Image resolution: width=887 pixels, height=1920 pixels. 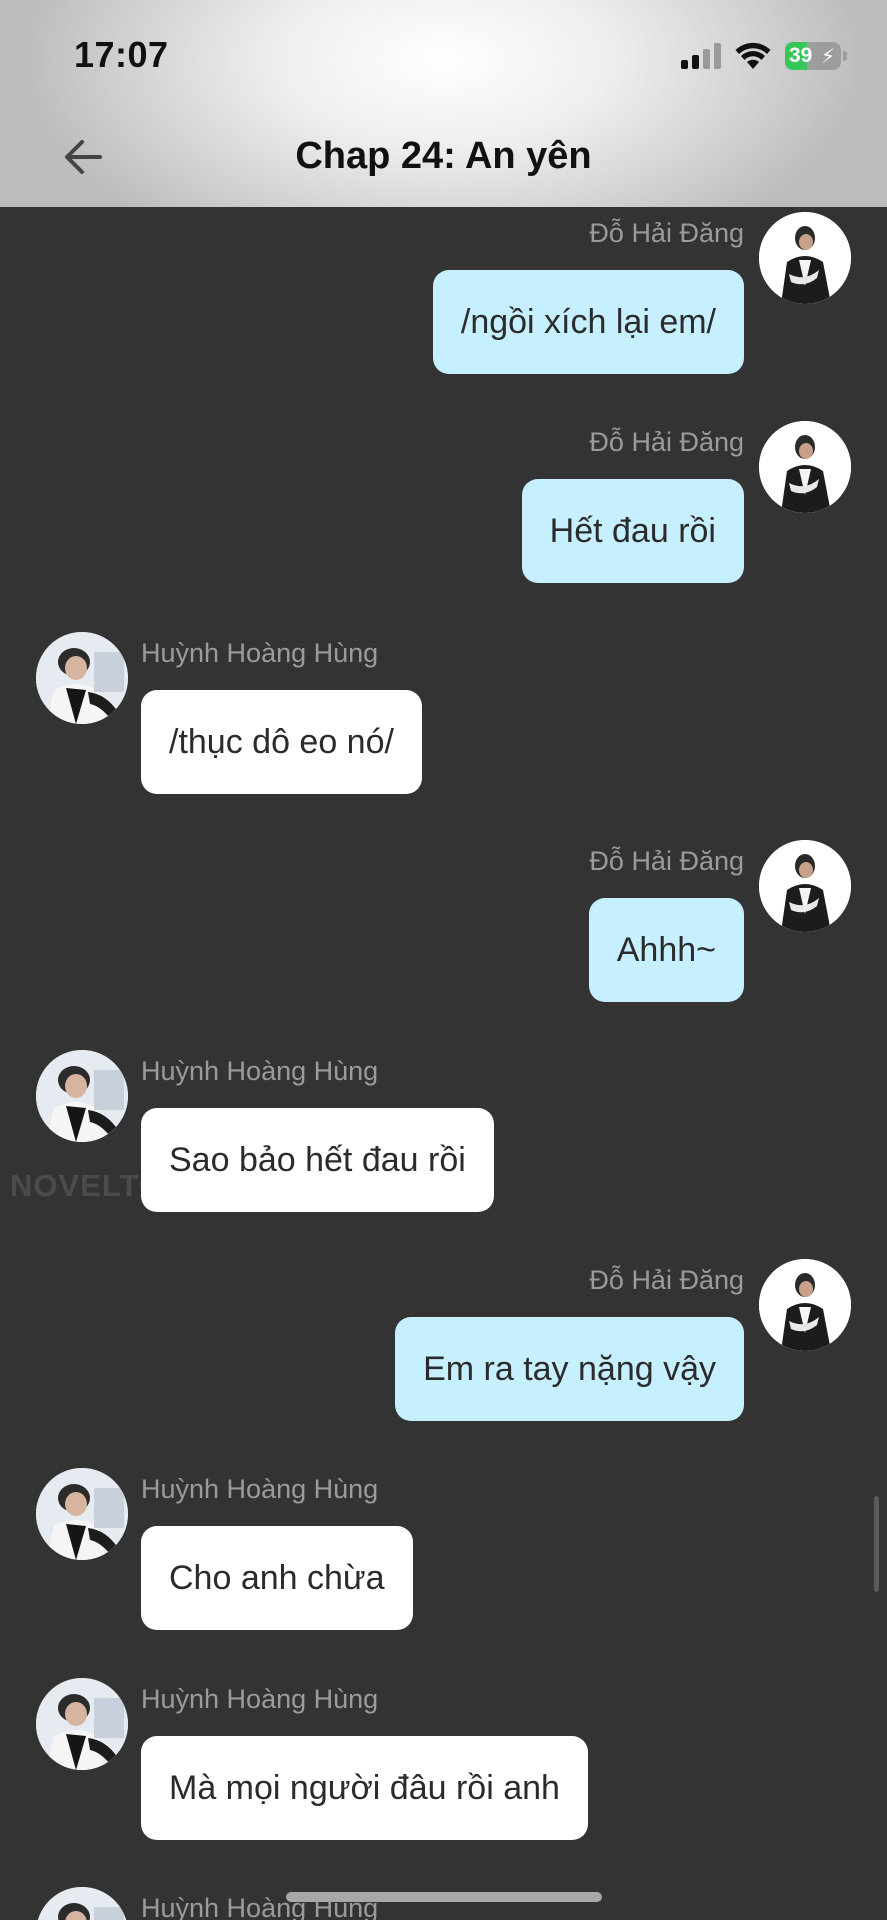 I want to click on top-bar: 17:07 39 ⚡ Chap 24: An yên, so click(x=443, y=103).